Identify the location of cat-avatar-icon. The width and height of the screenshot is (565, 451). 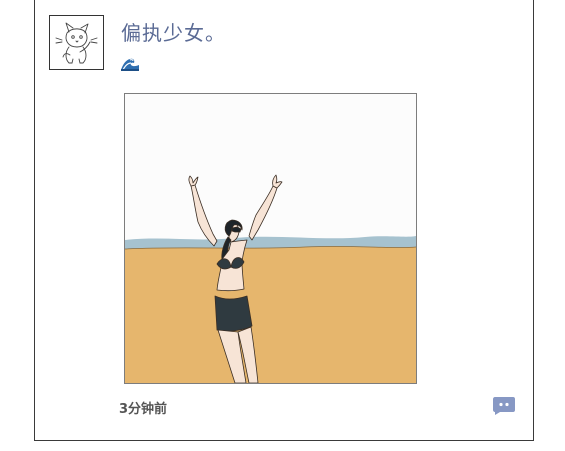
(76, 43).